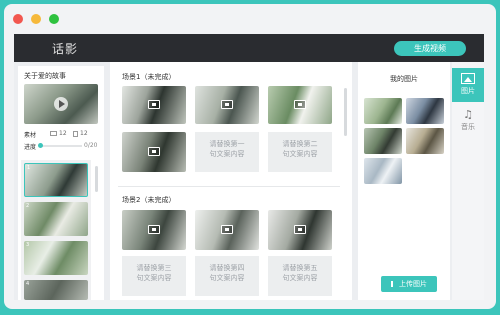 This screenshot has height=315, width=500. Describe the element at coordinates (65, 49) in the screenshot. I see `app-logo: 话影` at that location.